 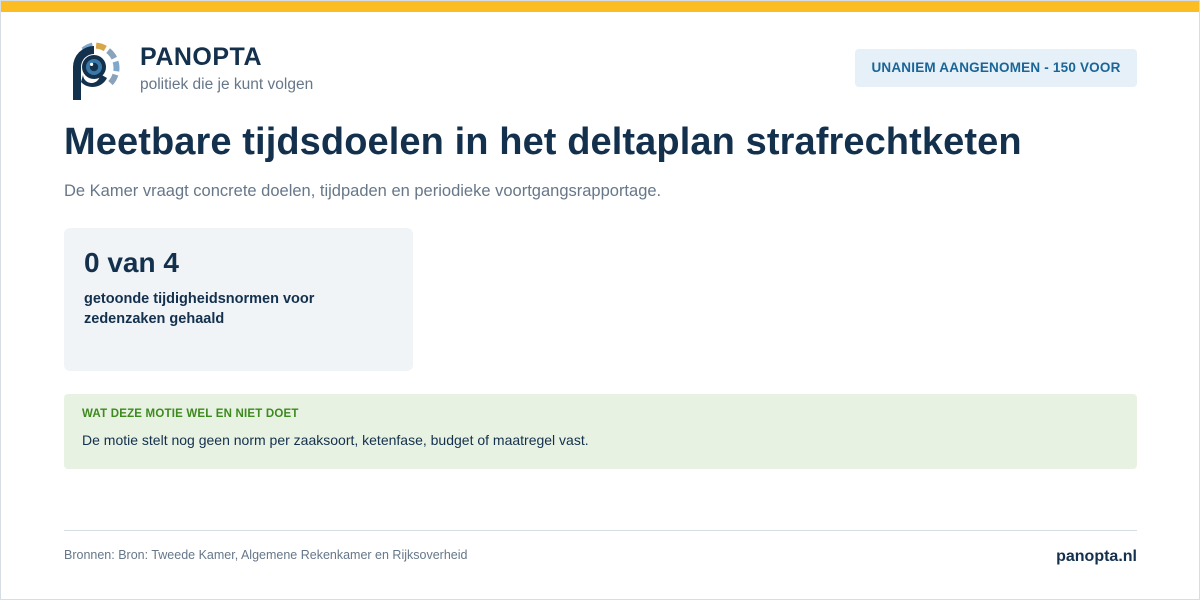 I want to click on stat-value: 0 van 4, so click(x=131, y=262).